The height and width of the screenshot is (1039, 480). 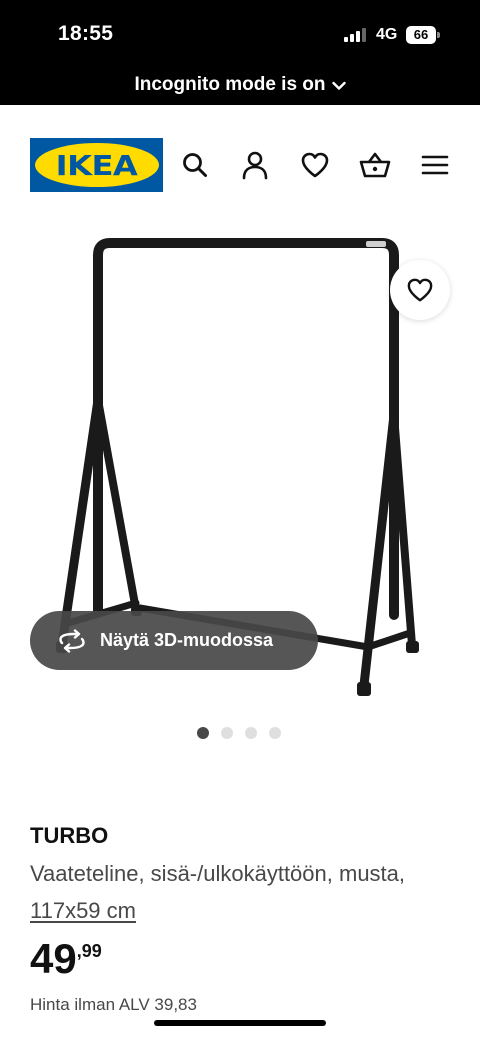 What do you see at coordinates (240, 32) in the screenshot?
I see `status-bar: 18:55 4G 66` at bounding box center [240, 32].